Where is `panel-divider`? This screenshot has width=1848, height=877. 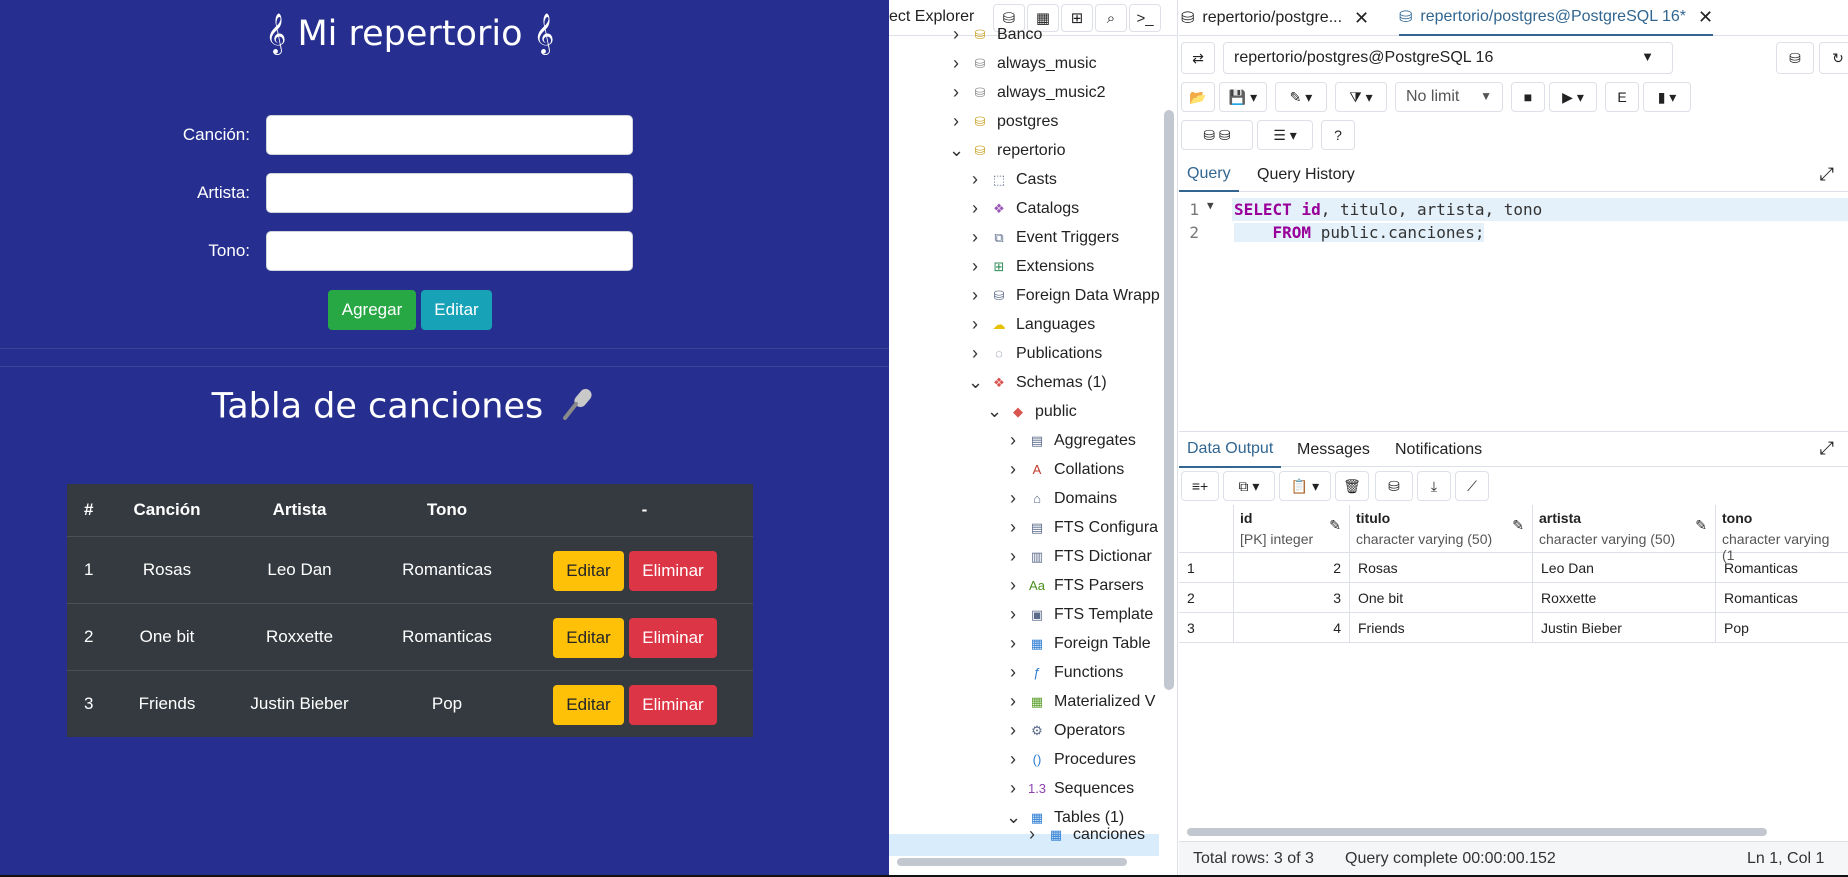
panel-divider is located at coordinates (1177, 438).